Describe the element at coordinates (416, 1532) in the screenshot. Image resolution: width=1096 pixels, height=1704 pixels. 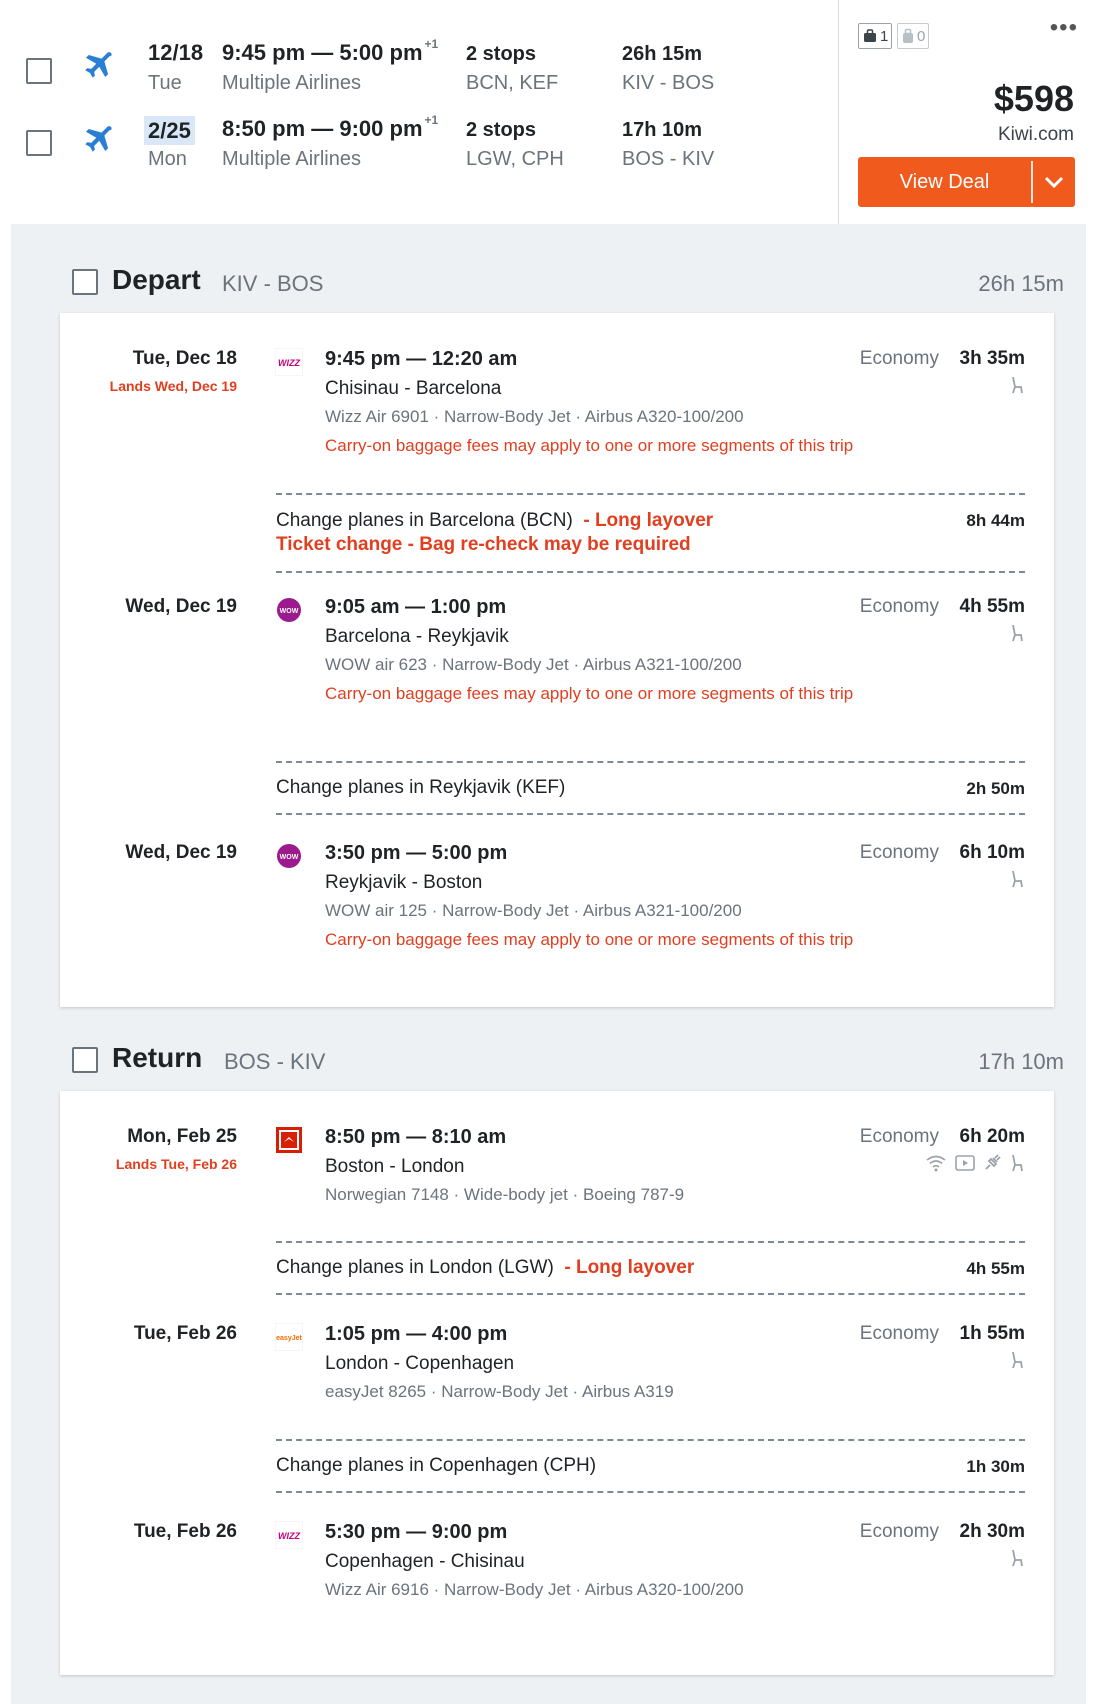
I see `segment-times: 5:30 pm — 9:00 pm` at that location.